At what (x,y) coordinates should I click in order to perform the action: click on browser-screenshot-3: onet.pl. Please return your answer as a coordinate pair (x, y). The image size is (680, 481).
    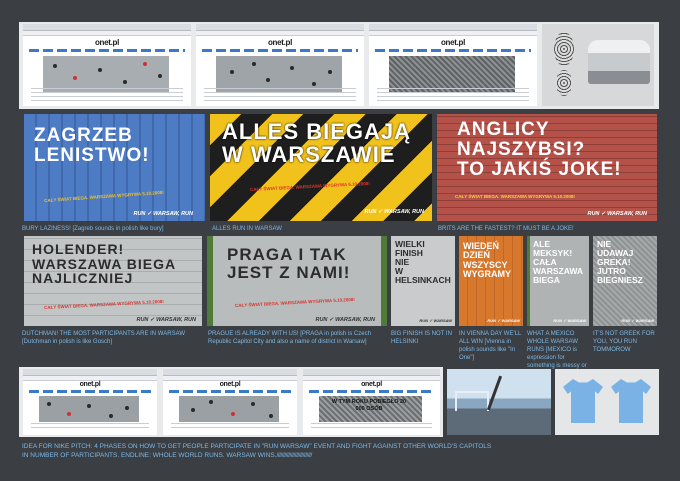
    Looking at the image, I should click on (453, 65).